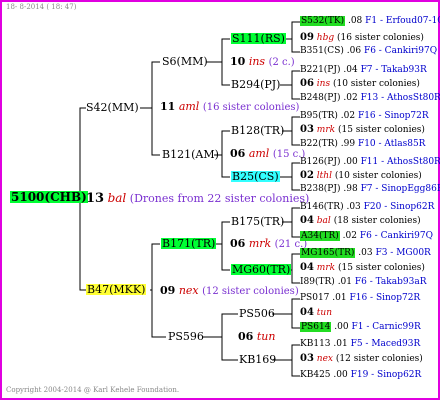 The height and width of the screenshot is (400, 440). Describe the element at coordinates (324, 313) in the screenshot. I see `drone-race: tun` at that location.